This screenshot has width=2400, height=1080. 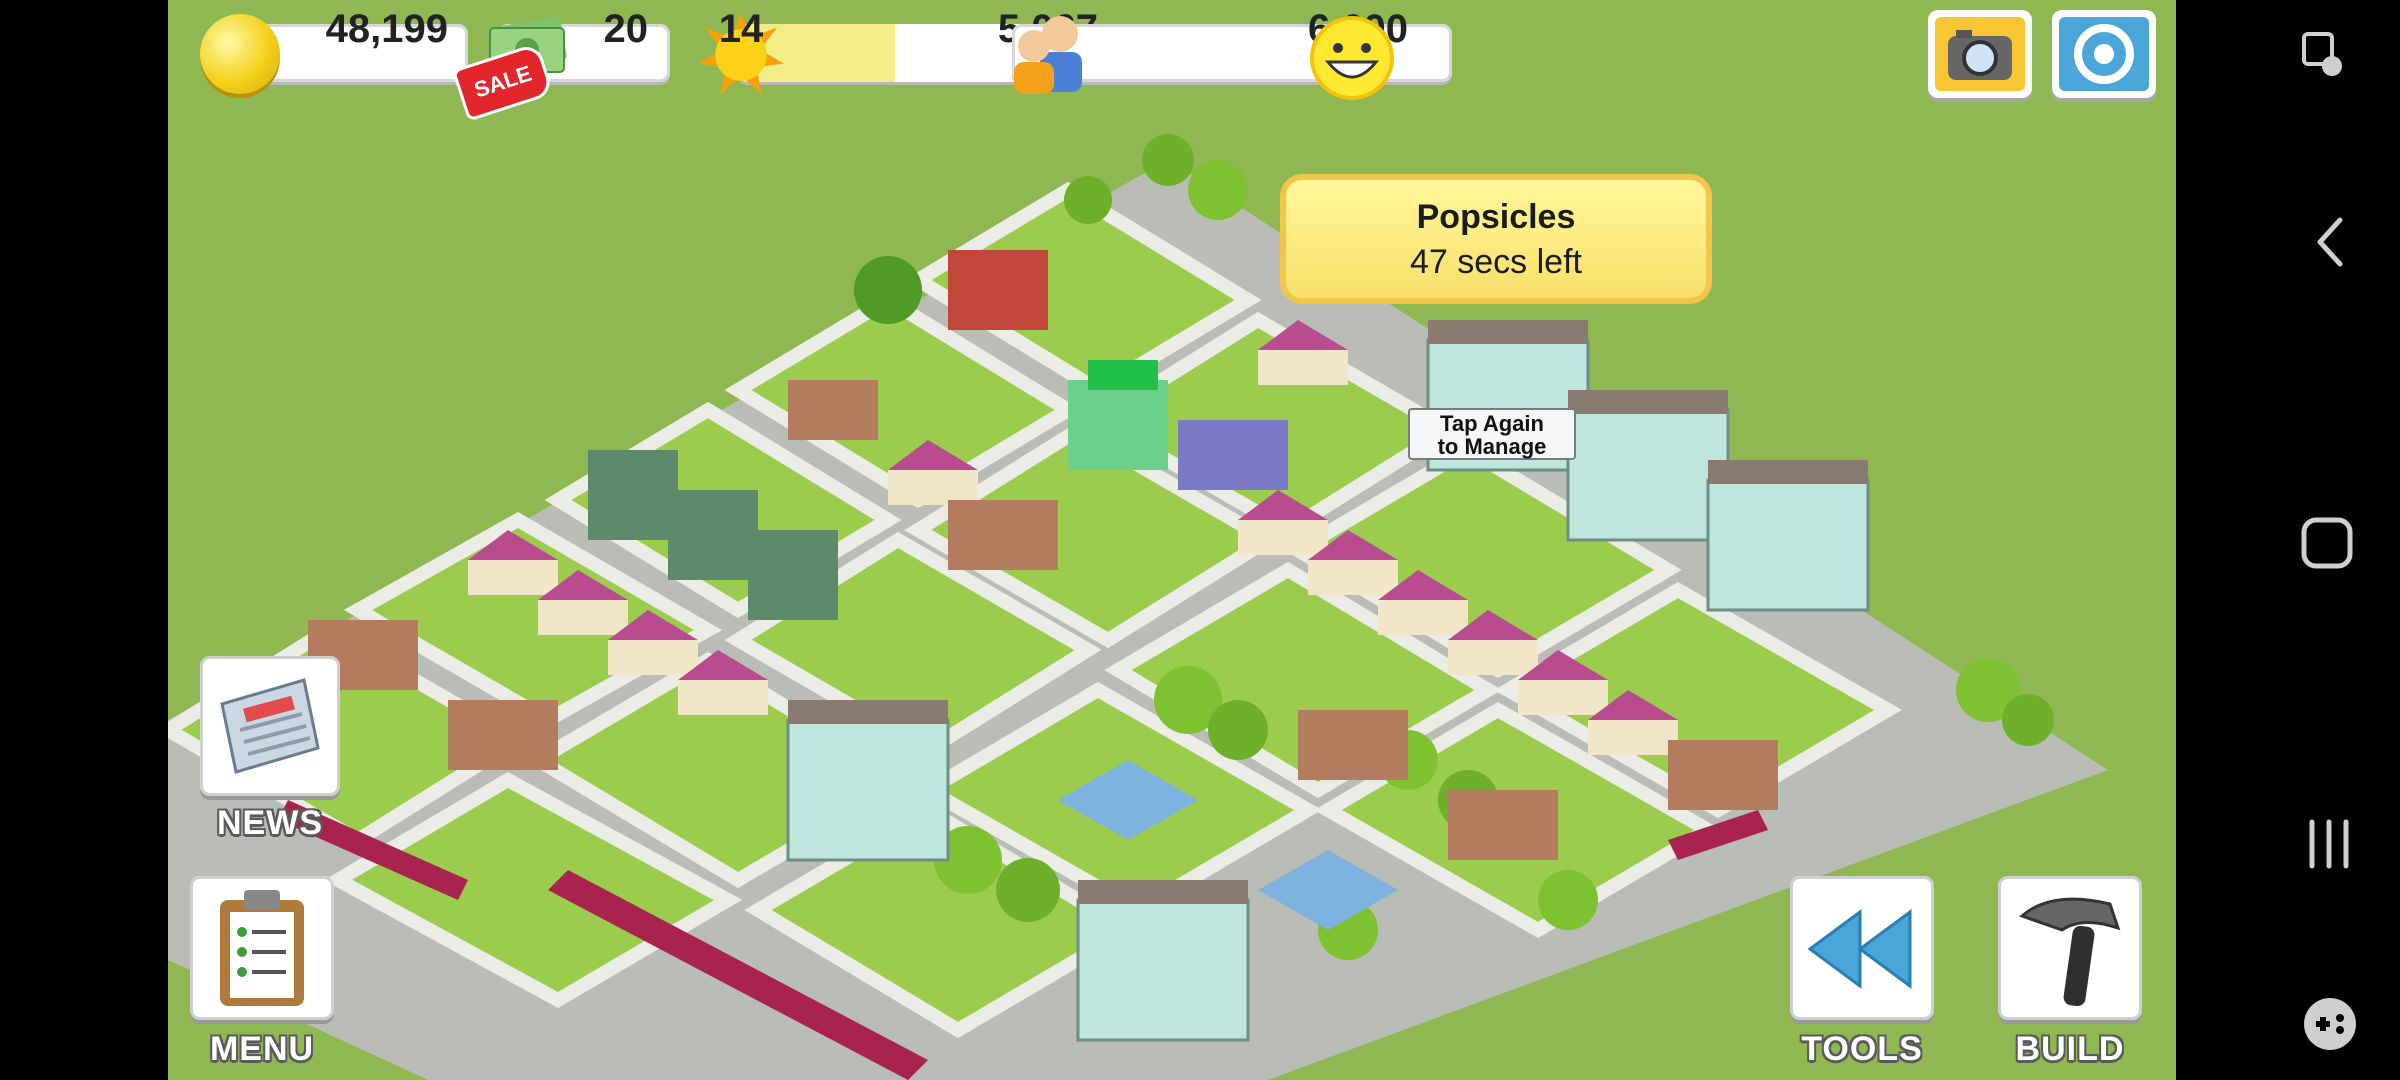 I want to click on social-share-icon, so click(x=2104, y=54).